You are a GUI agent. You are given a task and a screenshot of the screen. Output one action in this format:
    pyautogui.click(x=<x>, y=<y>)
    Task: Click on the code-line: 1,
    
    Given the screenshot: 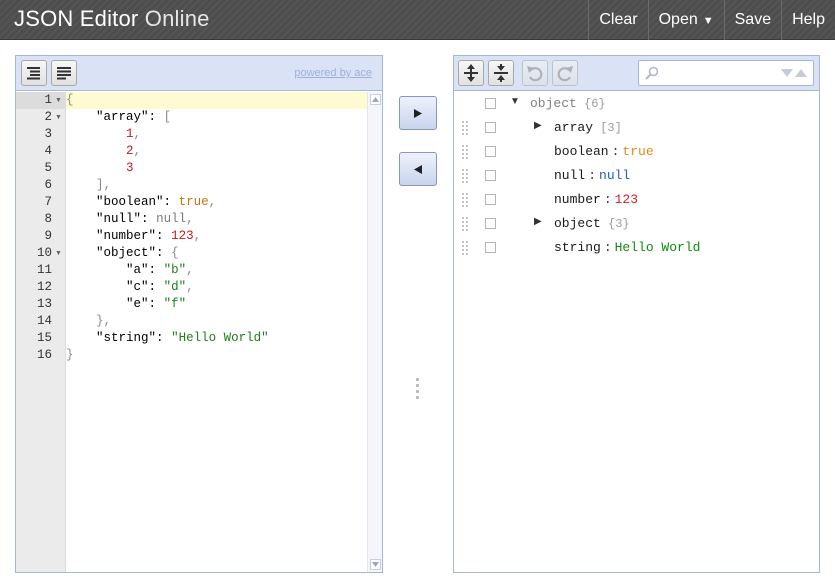 What is the action you would take?
    pyautogui.click(x=216, y=134)
    